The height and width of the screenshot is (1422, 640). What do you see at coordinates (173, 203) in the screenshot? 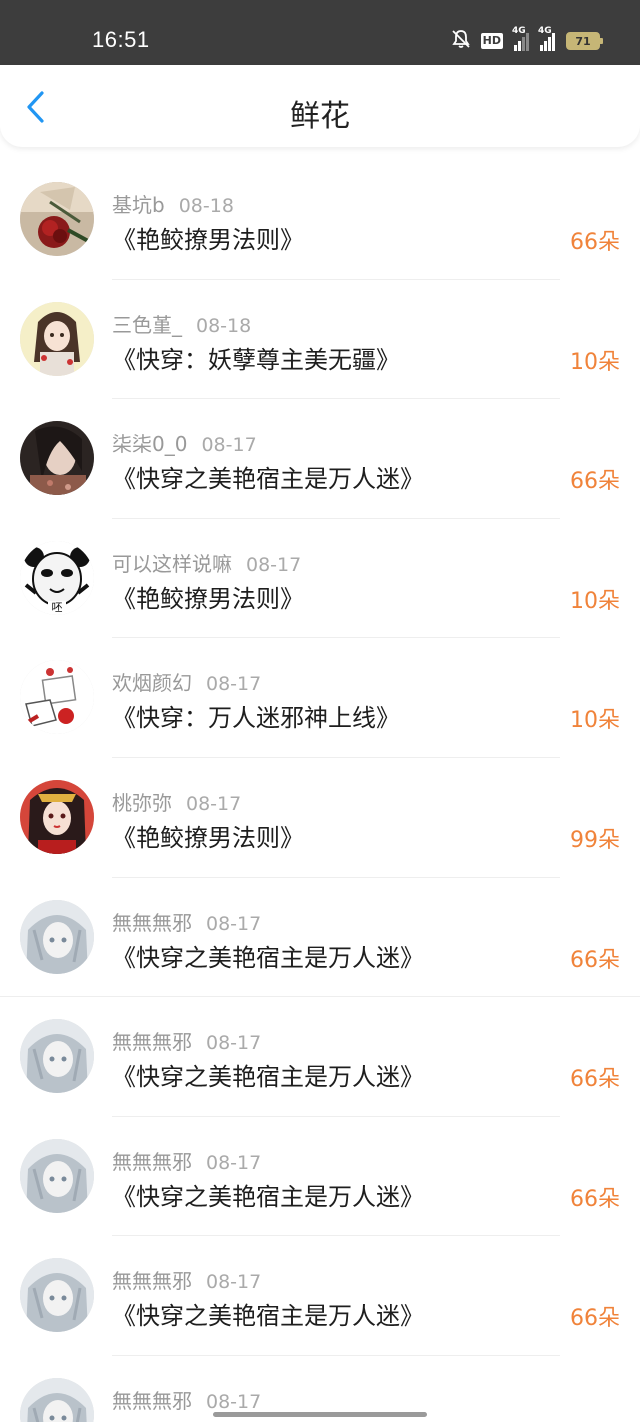
I see `user-line: 基坑b 08-18` at bounding box center [173, 203].